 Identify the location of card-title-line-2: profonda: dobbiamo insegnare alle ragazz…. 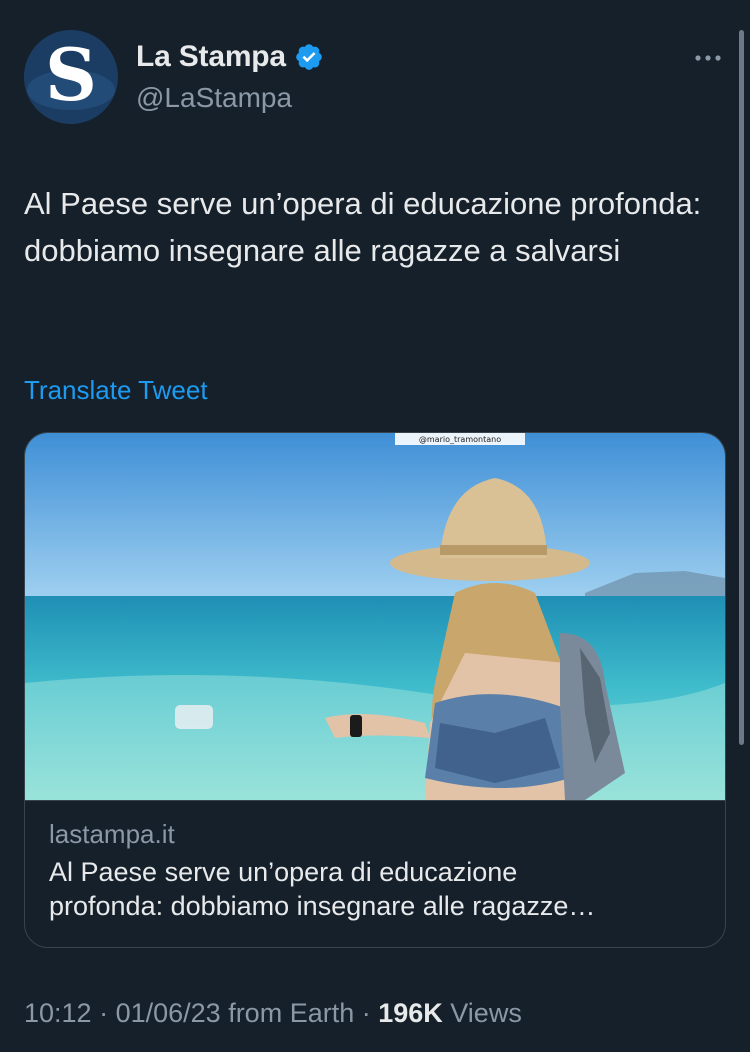
(322, 906).